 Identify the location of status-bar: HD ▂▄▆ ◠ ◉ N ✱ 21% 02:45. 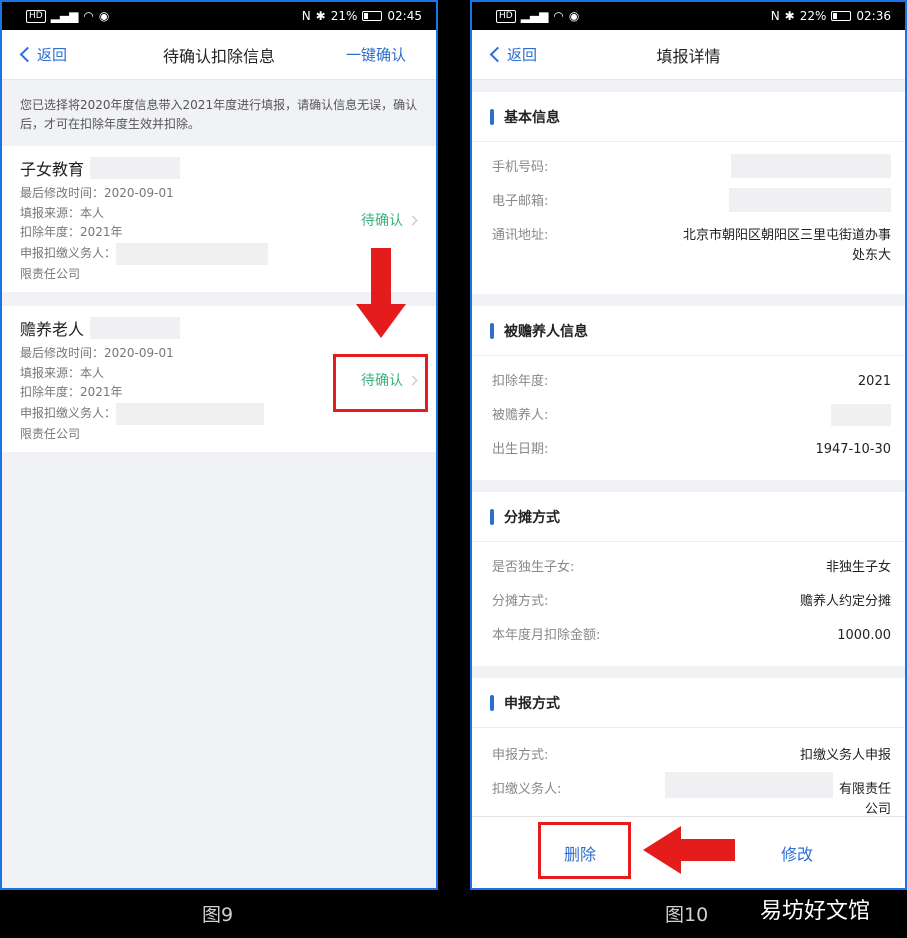
(219, 16).